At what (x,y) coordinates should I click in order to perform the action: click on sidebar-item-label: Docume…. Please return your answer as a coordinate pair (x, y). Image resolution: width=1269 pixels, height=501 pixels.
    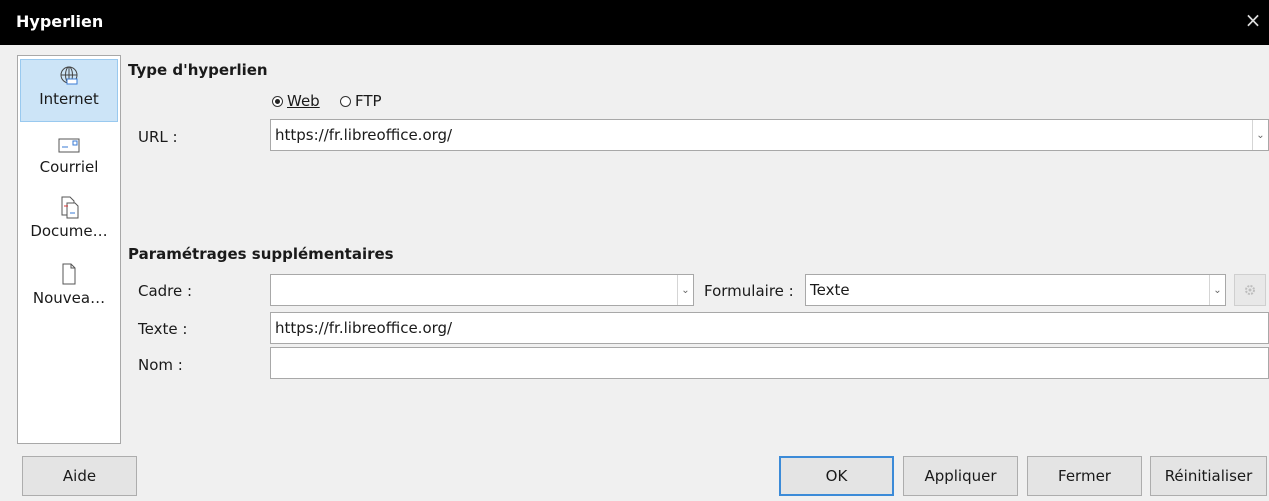
    Looking at the image, I should click on (69, 231).